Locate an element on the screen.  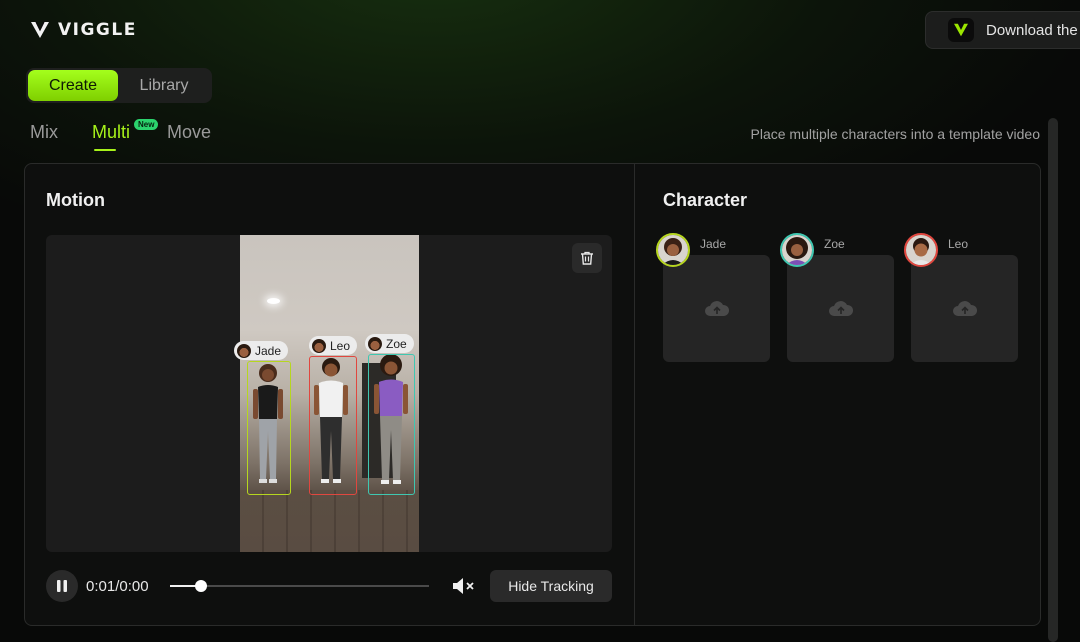
track-label-text: Jade is located at coordinates (268, 350).